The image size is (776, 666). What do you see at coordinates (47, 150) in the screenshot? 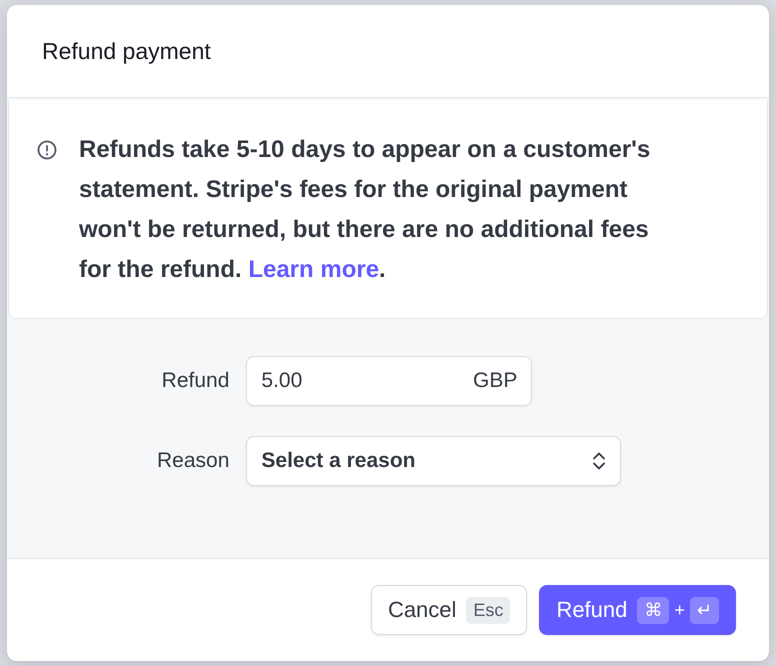
I see `info-icon` at bounding box center [47, 150].